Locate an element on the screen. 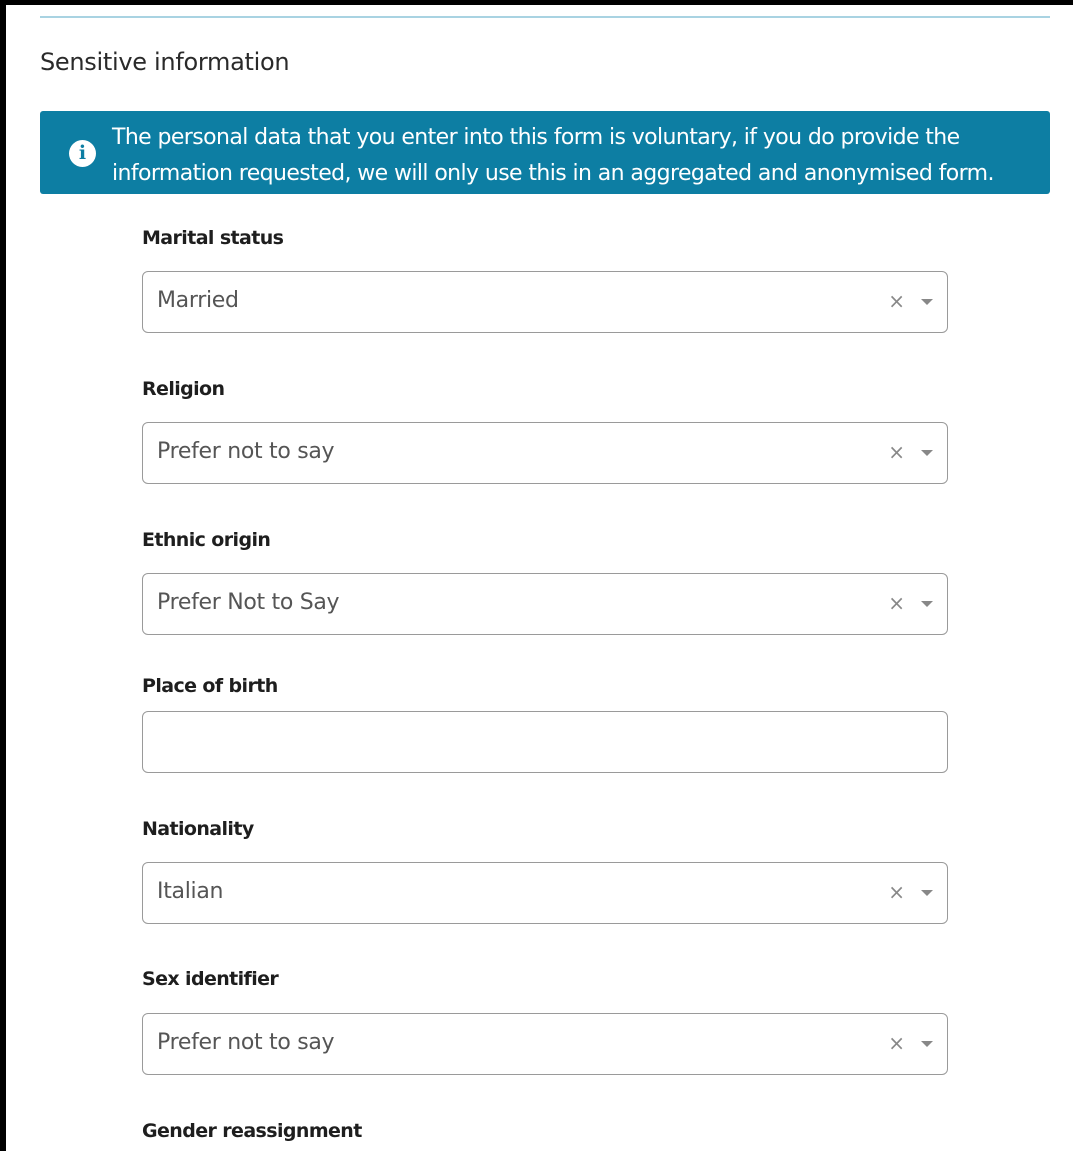 The height and width of the screenshot is (1151, 1073). marital-status-label: Marital status is located at coordinates (213, 238).